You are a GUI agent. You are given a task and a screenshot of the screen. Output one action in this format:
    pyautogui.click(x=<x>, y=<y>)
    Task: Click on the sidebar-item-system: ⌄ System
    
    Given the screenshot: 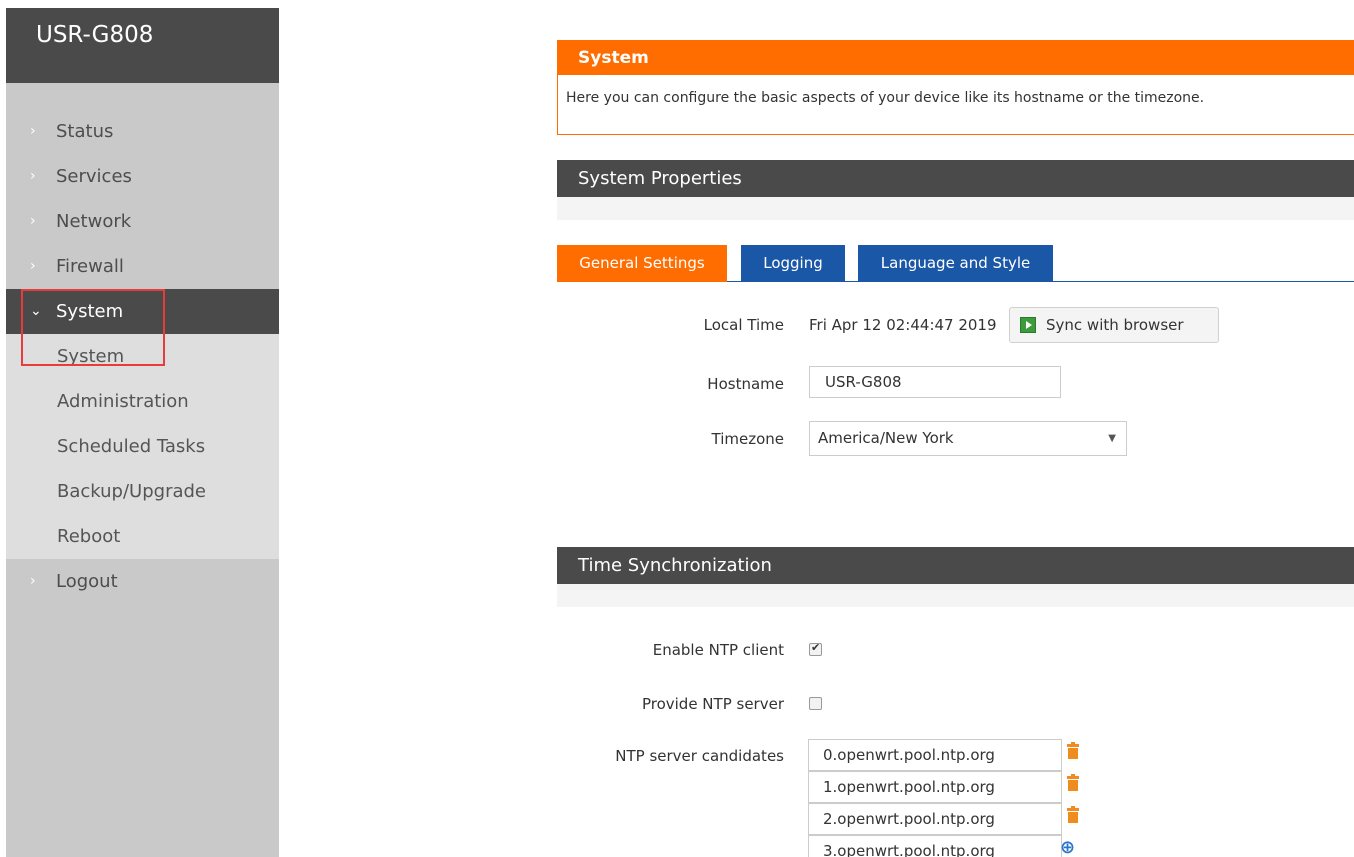 What is the action you would take?
    pyautogui.click(x=142, y=311)
    